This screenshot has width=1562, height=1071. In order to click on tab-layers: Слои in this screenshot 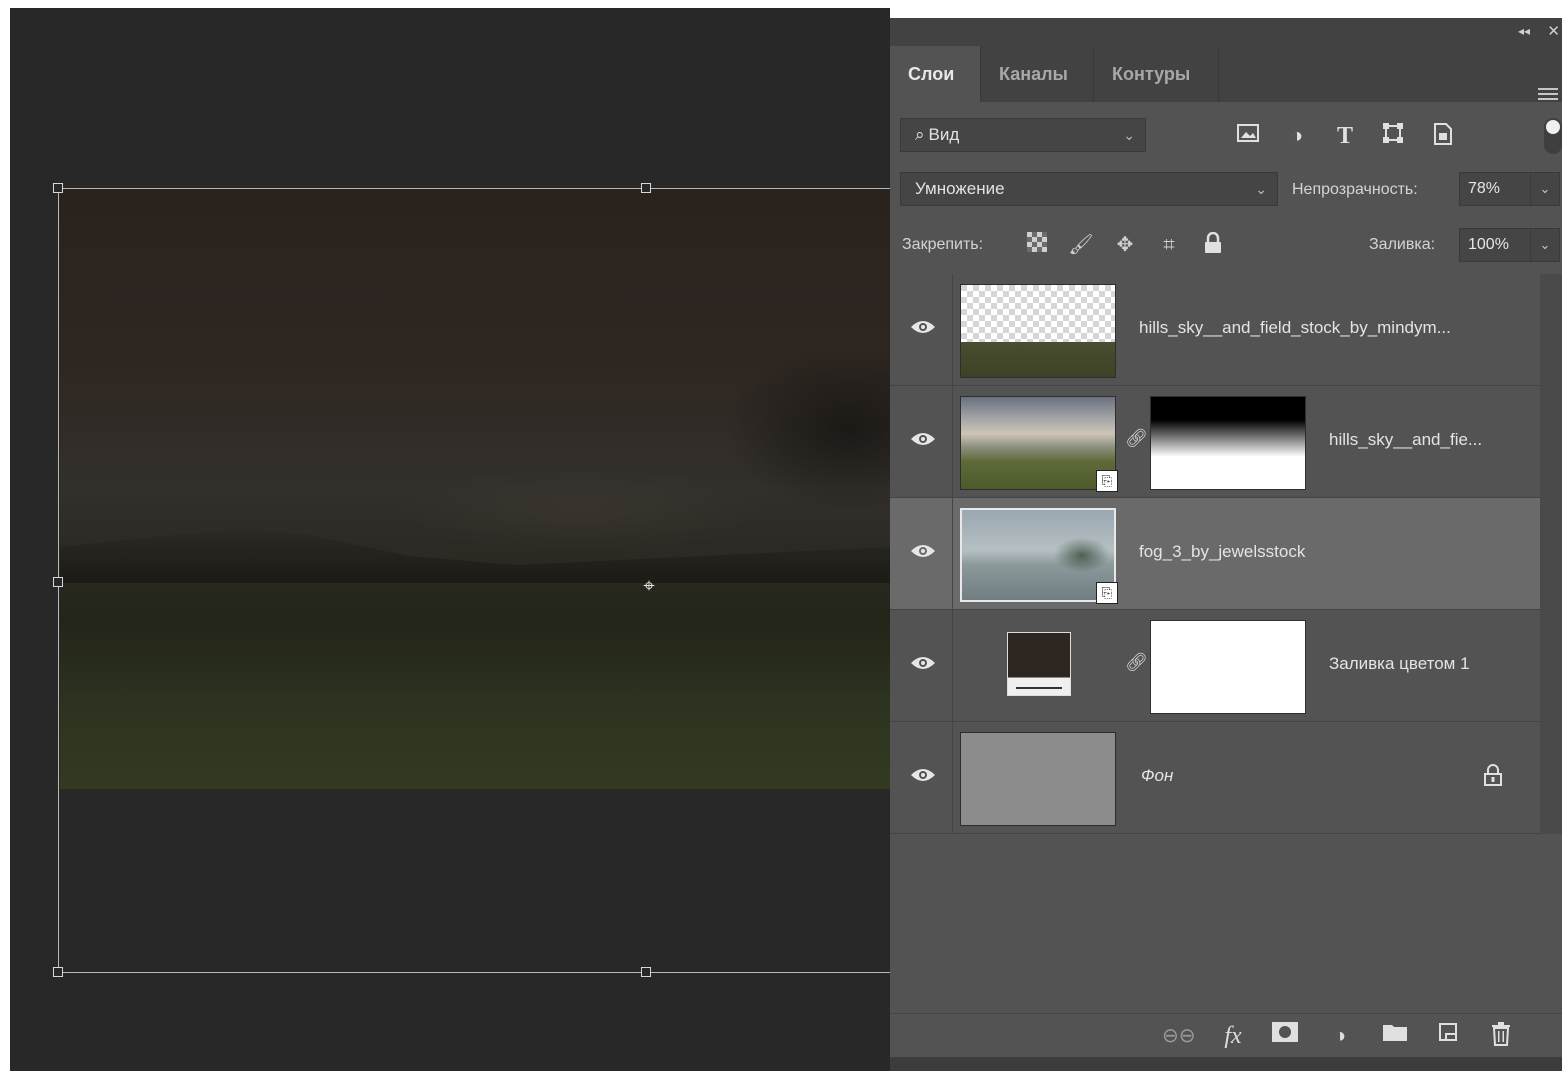, I will do `click(935, 74)`.